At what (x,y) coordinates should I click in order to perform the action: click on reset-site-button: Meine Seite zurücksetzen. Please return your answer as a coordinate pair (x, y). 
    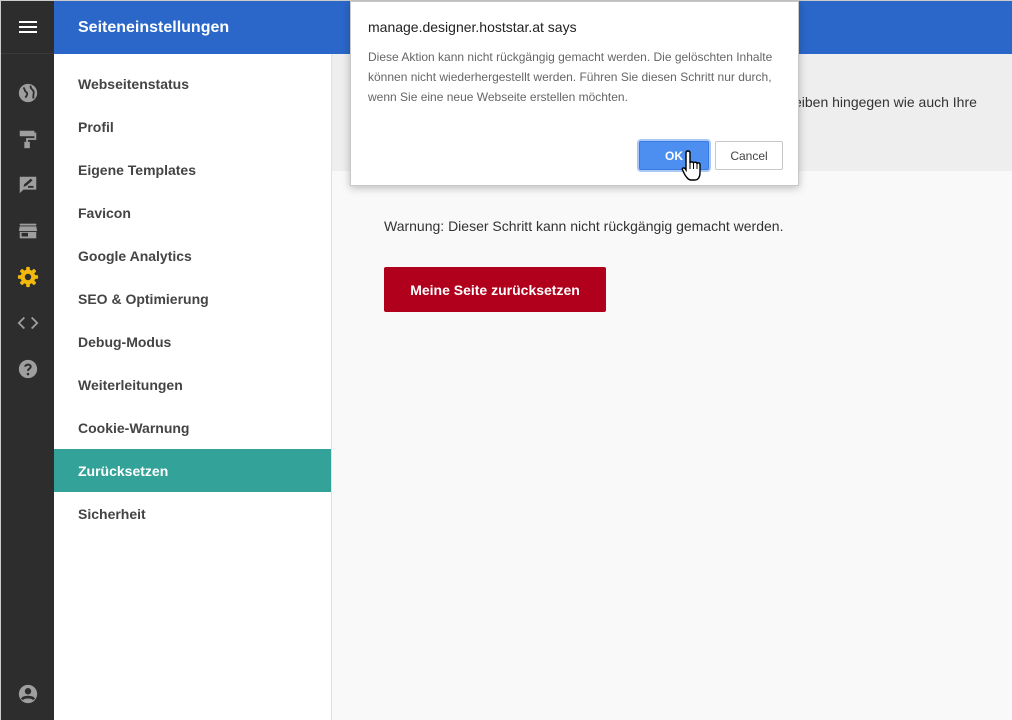
    Looking at the image, I should click on (495, 289).